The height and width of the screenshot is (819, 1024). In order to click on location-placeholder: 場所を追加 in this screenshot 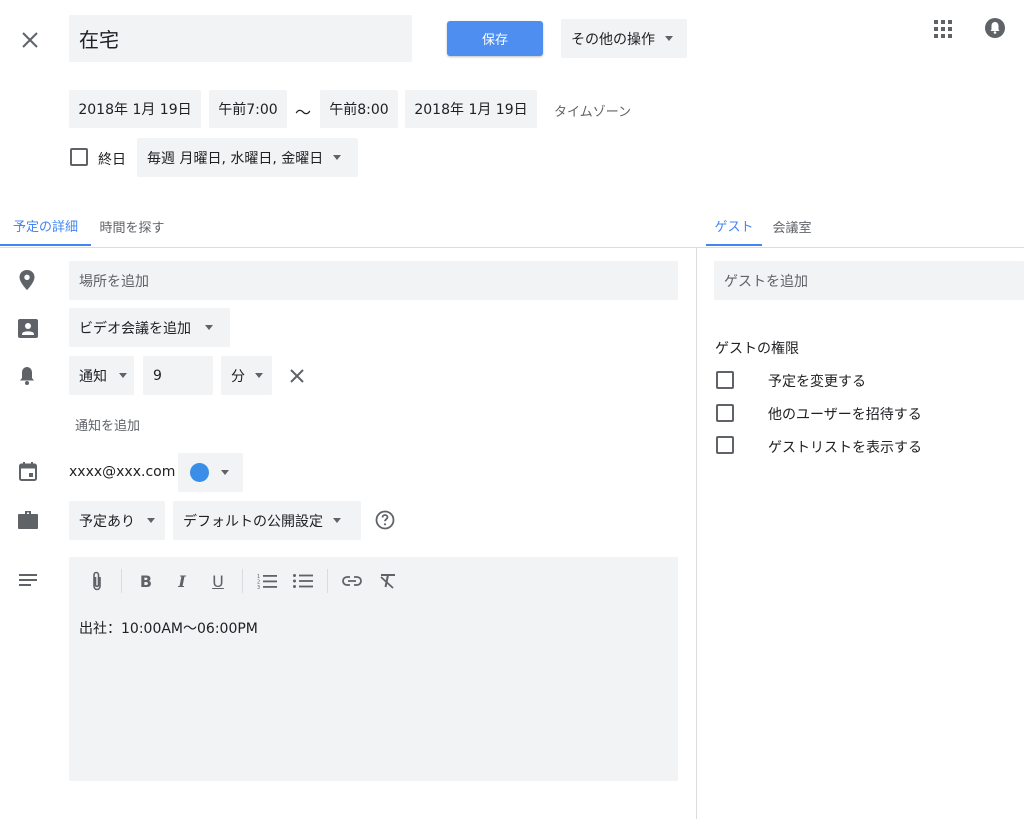, I will do `click(114, 281)`.